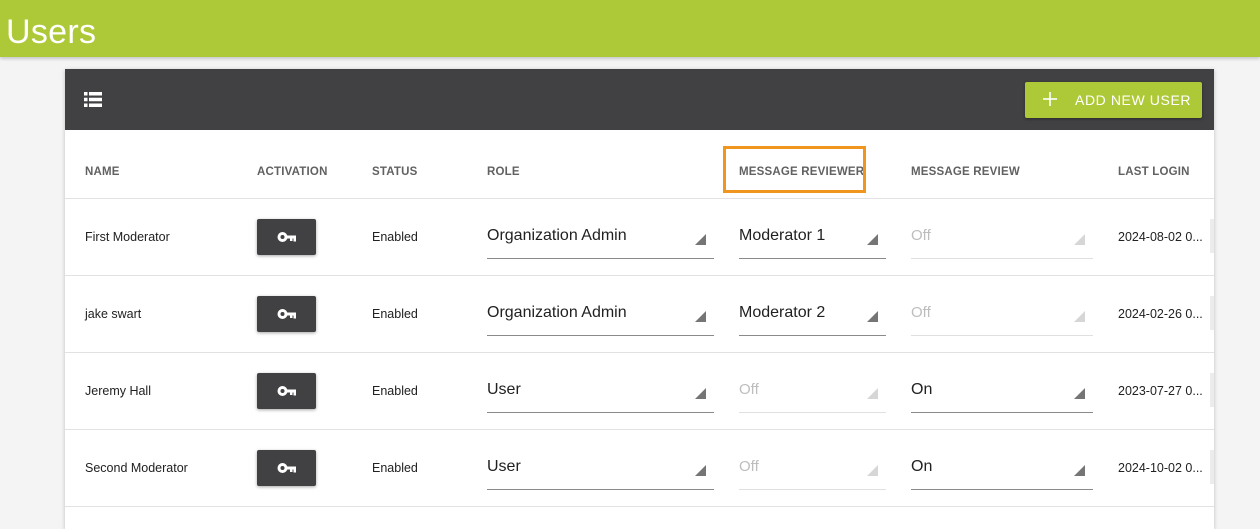 The width and height of the screenshot is (1260, 529). What do you see at coordinates (965, 172) in the screenshot?
I see `column-header-message-review: MESSAGE REVIEW` at bounding box center [965, 172].